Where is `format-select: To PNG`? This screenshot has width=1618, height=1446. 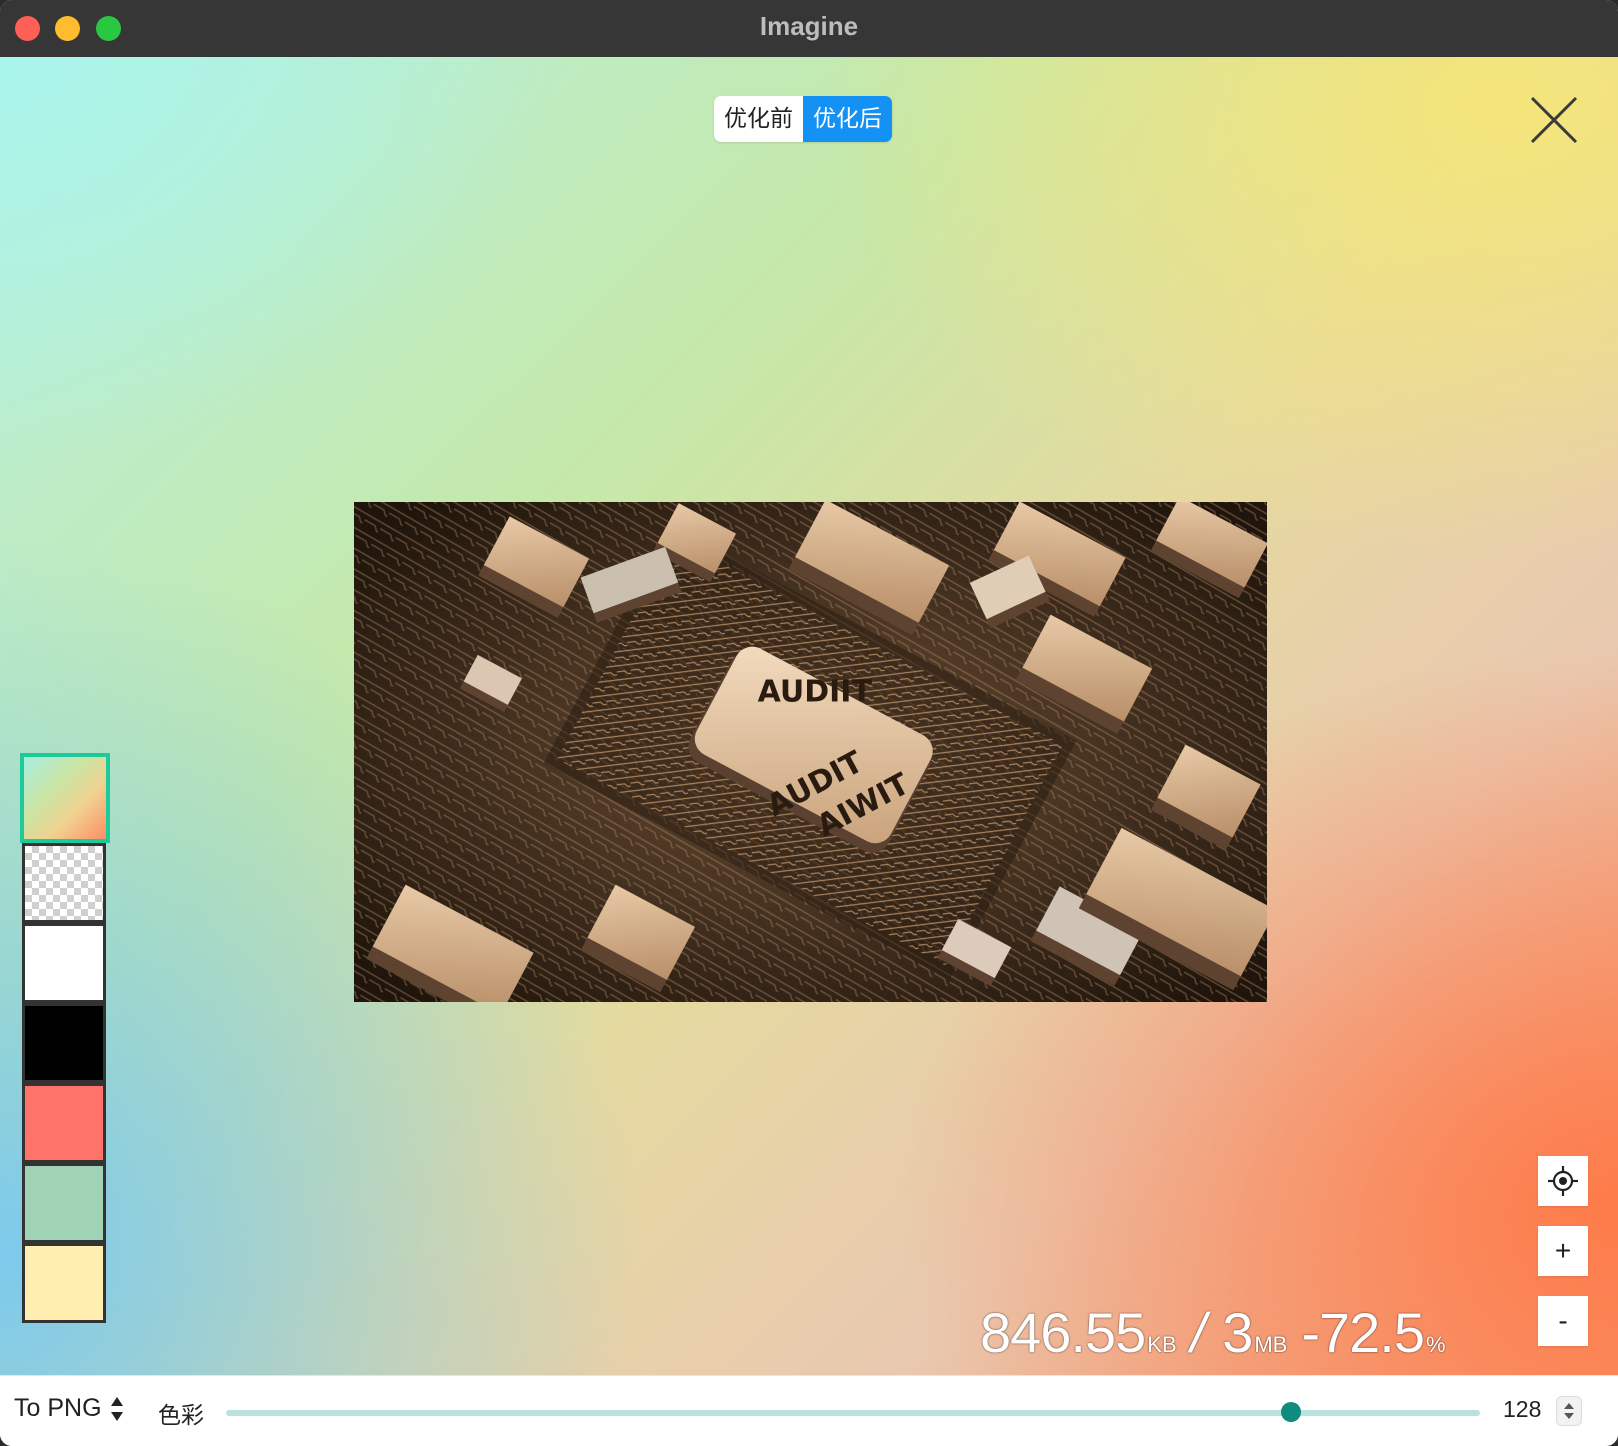
format-select: To PNG is located at coordinates (69, 1408).